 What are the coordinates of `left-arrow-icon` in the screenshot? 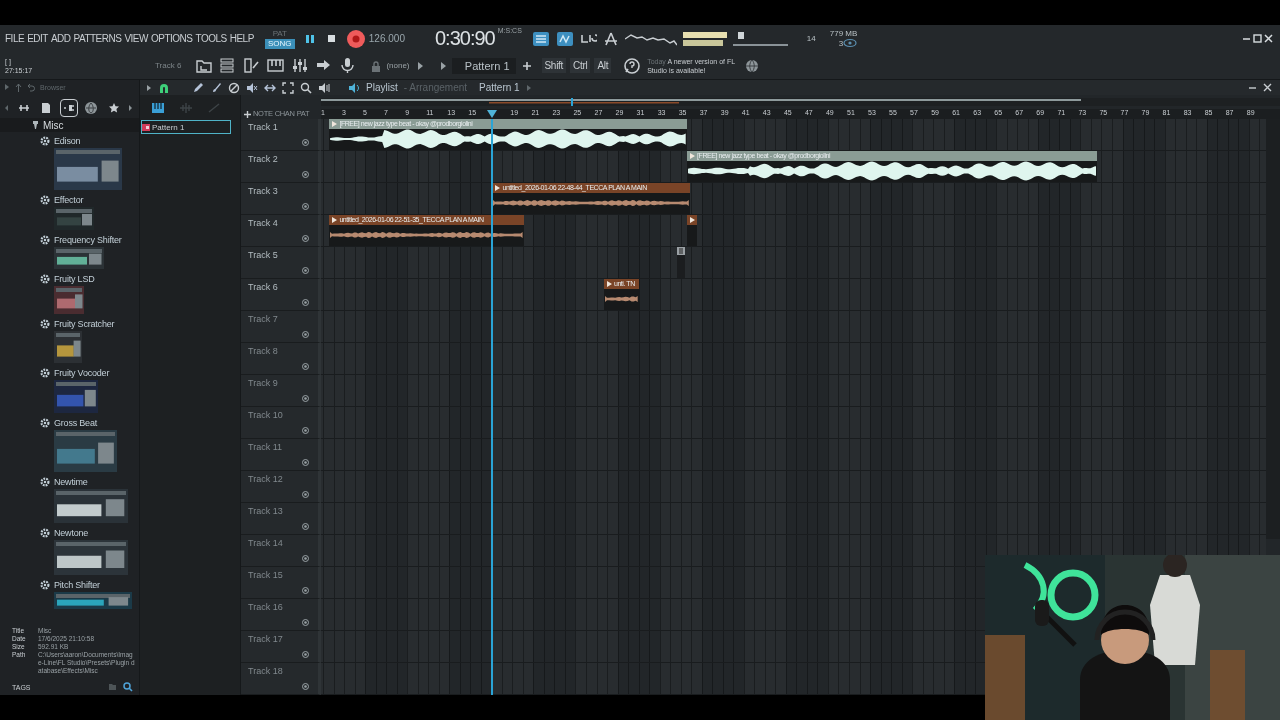 It's located at (6, 108).